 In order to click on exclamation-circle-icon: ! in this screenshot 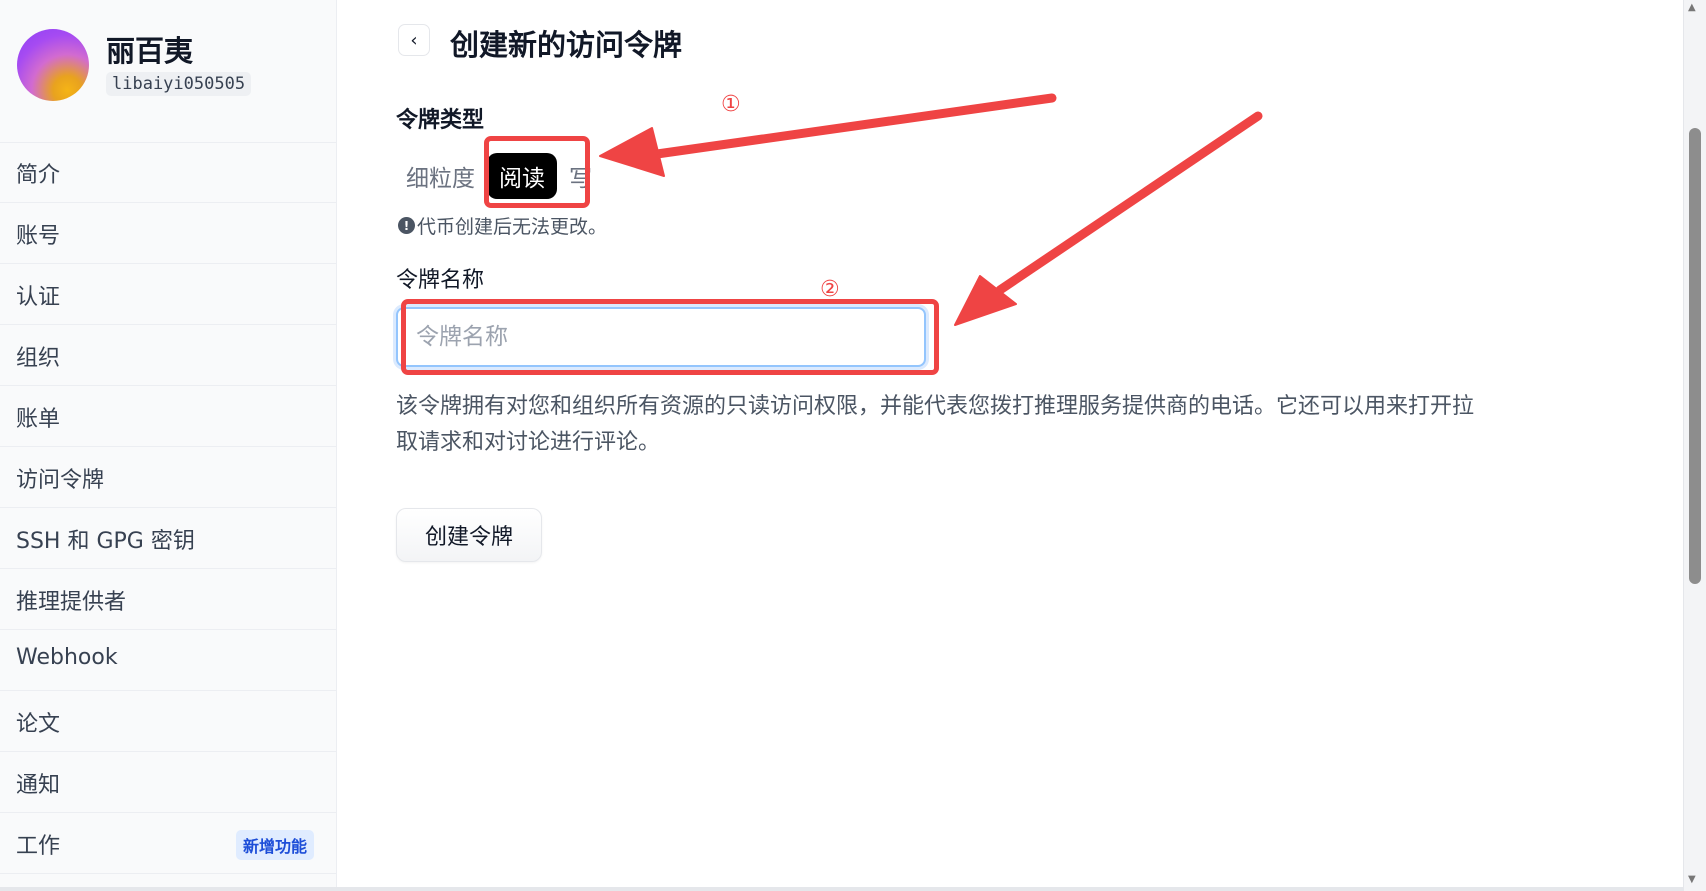, I will do `click(406, 225)`.